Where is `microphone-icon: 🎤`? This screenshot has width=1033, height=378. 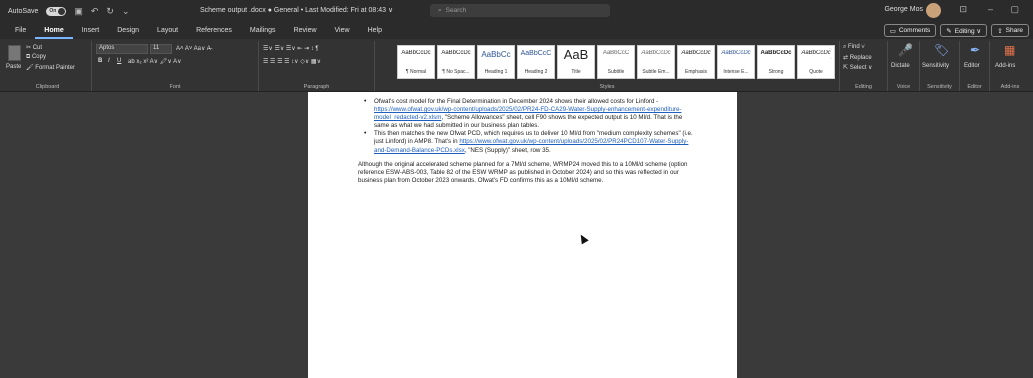 microphone-icon: 🎤 is located at coordinates (905, 50).